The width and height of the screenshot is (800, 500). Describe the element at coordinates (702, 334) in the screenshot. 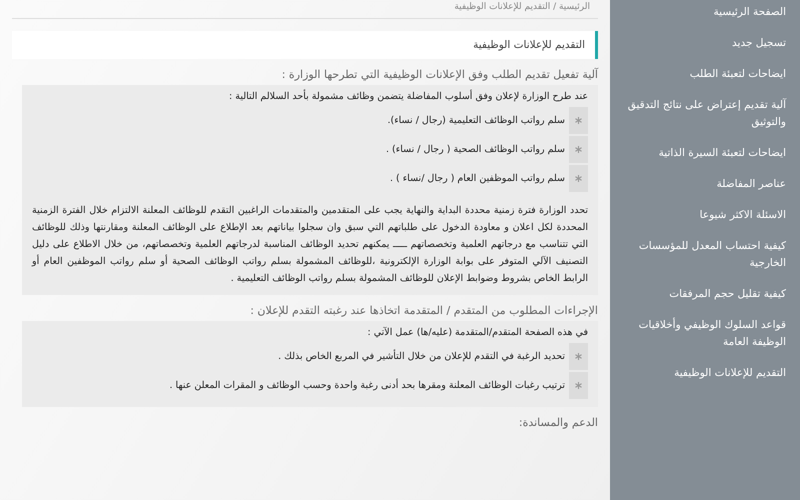

I see `sidebar-link: قواعد السلوك الوظيفي وأخلاقيات الوظيفة العامة` at that location.